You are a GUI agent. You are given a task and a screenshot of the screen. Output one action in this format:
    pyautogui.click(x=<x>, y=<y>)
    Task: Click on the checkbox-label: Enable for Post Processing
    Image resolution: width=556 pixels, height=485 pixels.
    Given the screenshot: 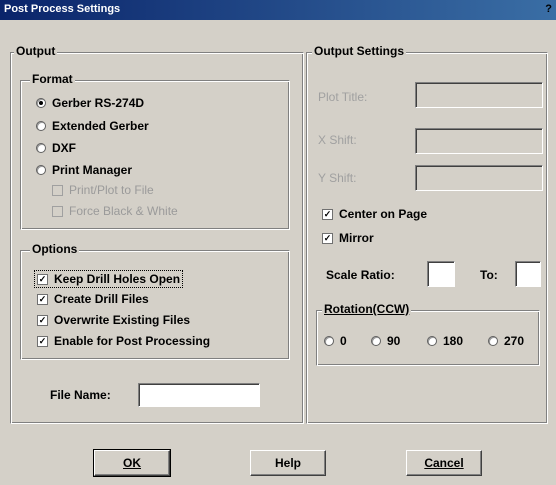 What is the action you would take?
    pyautogui.click(x=132, y=341)
    